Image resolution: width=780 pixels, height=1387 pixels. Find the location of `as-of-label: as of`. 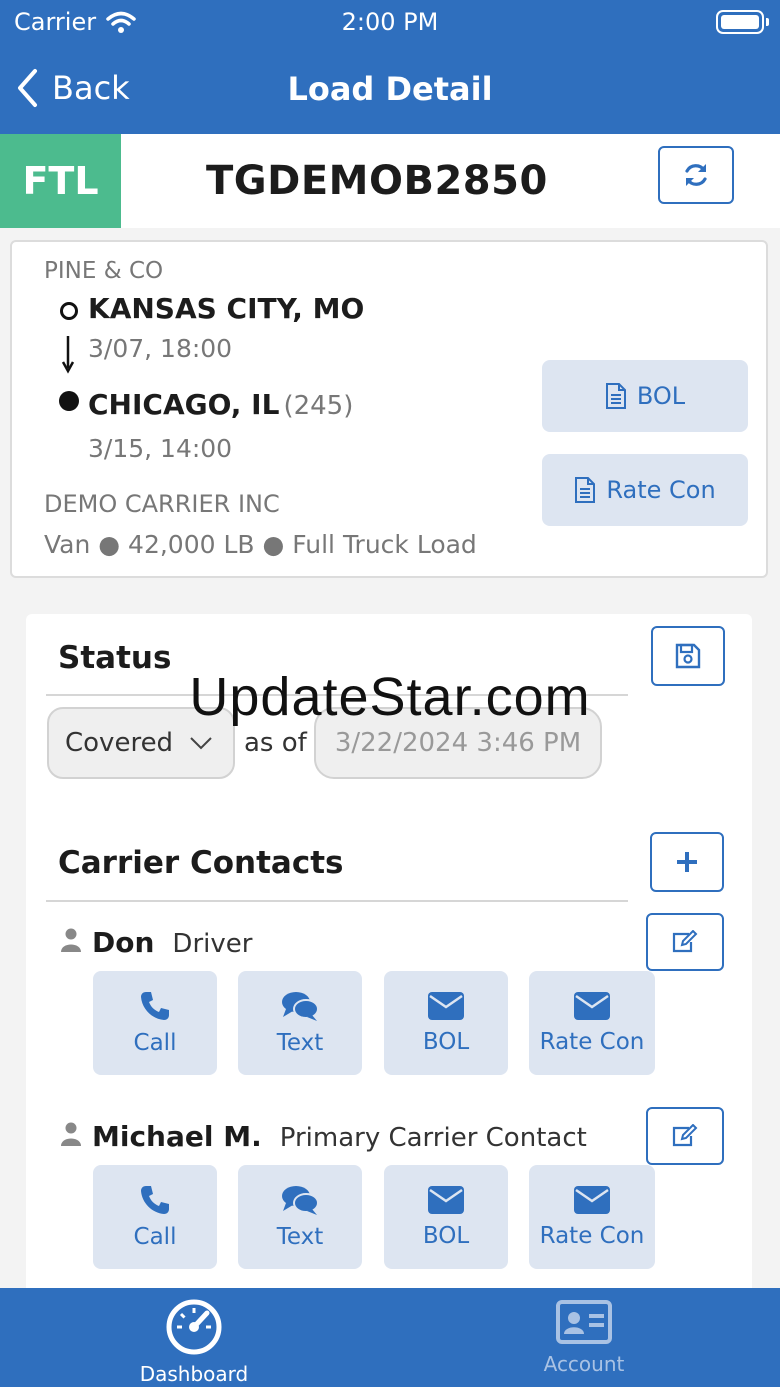

as-of-label: as of is located at coordinates (275, 743).